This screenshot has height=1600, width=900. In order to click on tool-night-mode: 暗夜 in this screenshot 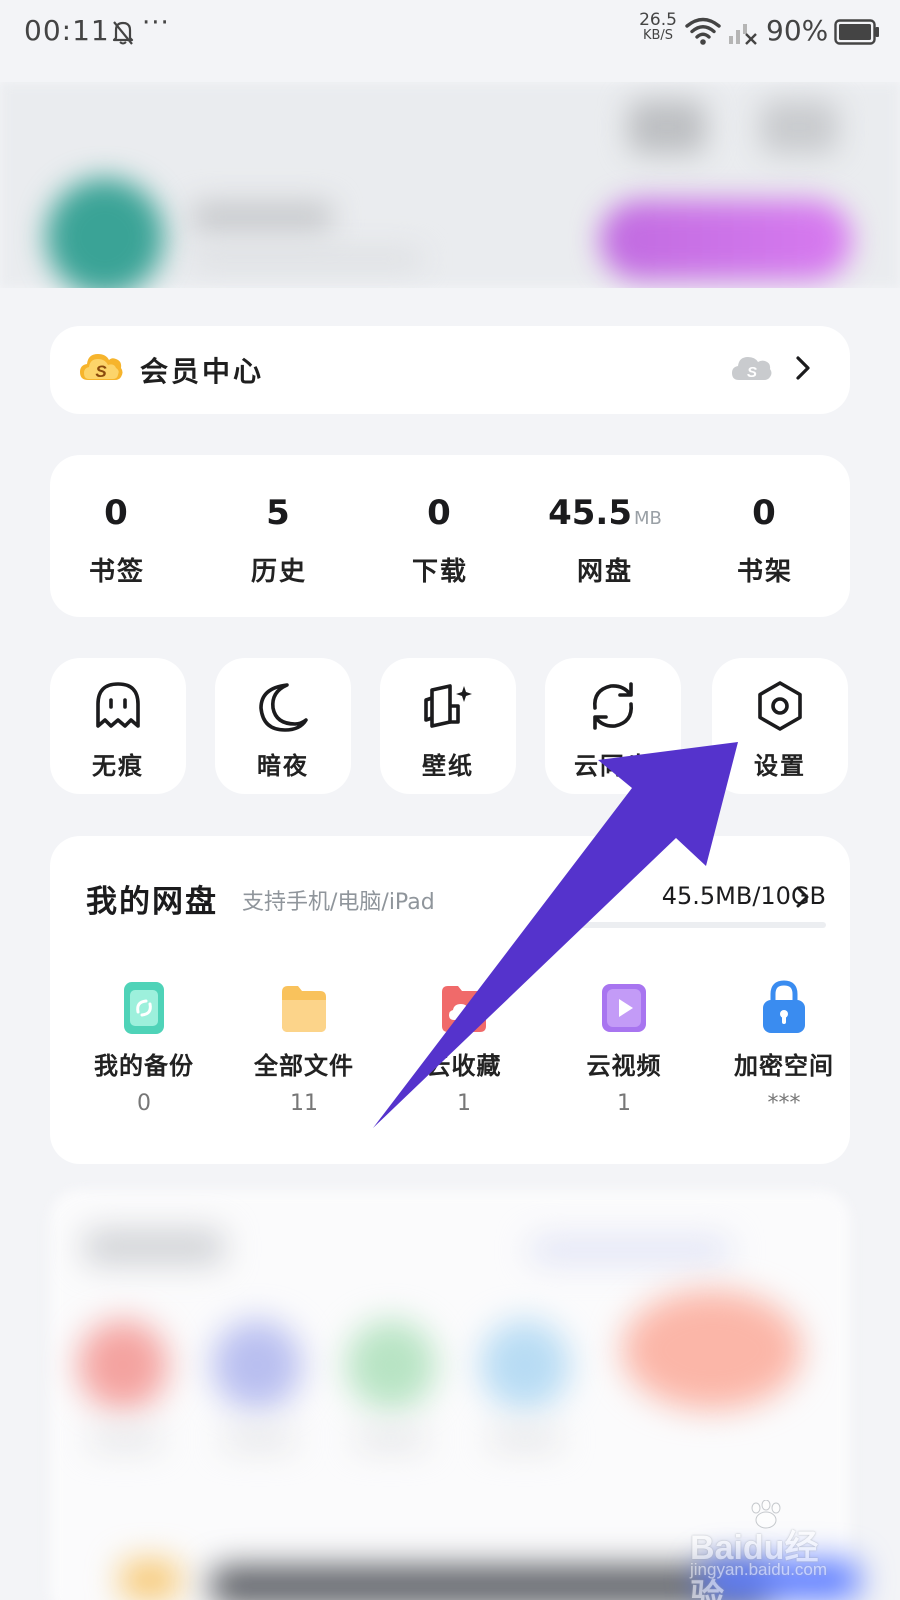, I will do `click(283, 726)`.